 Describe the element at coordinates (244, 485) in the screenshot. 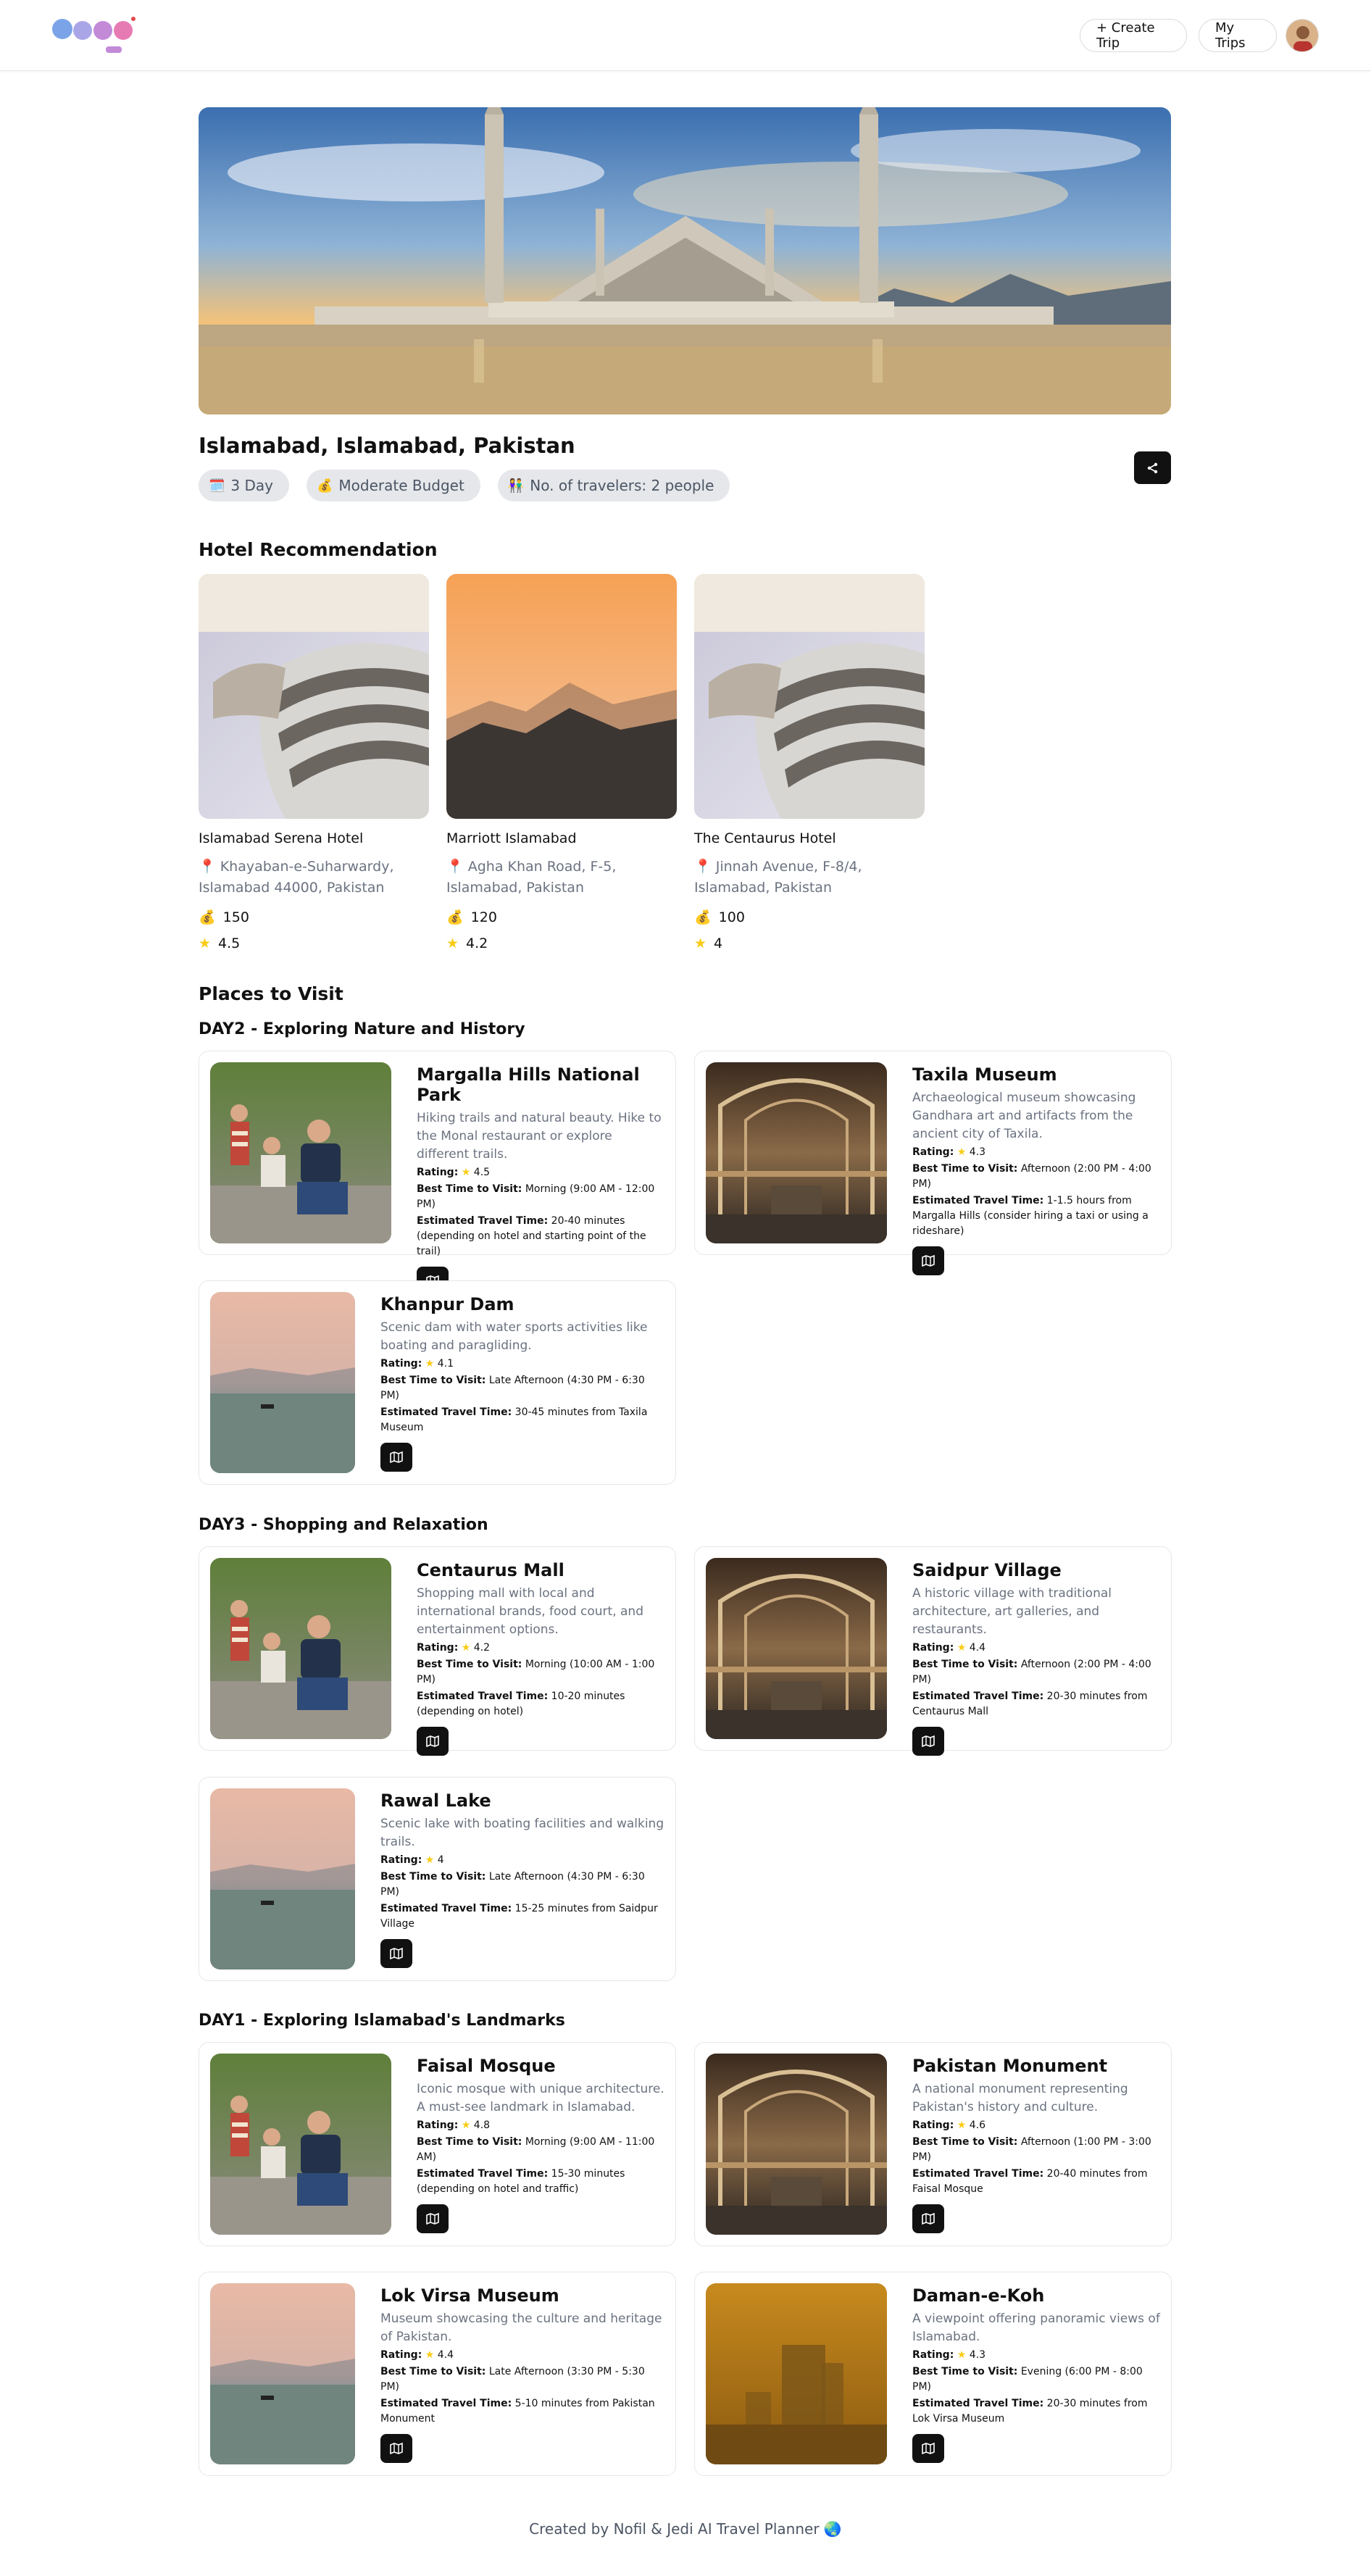

I see `duration-chip: 🗓️ 3 Day` at that location.